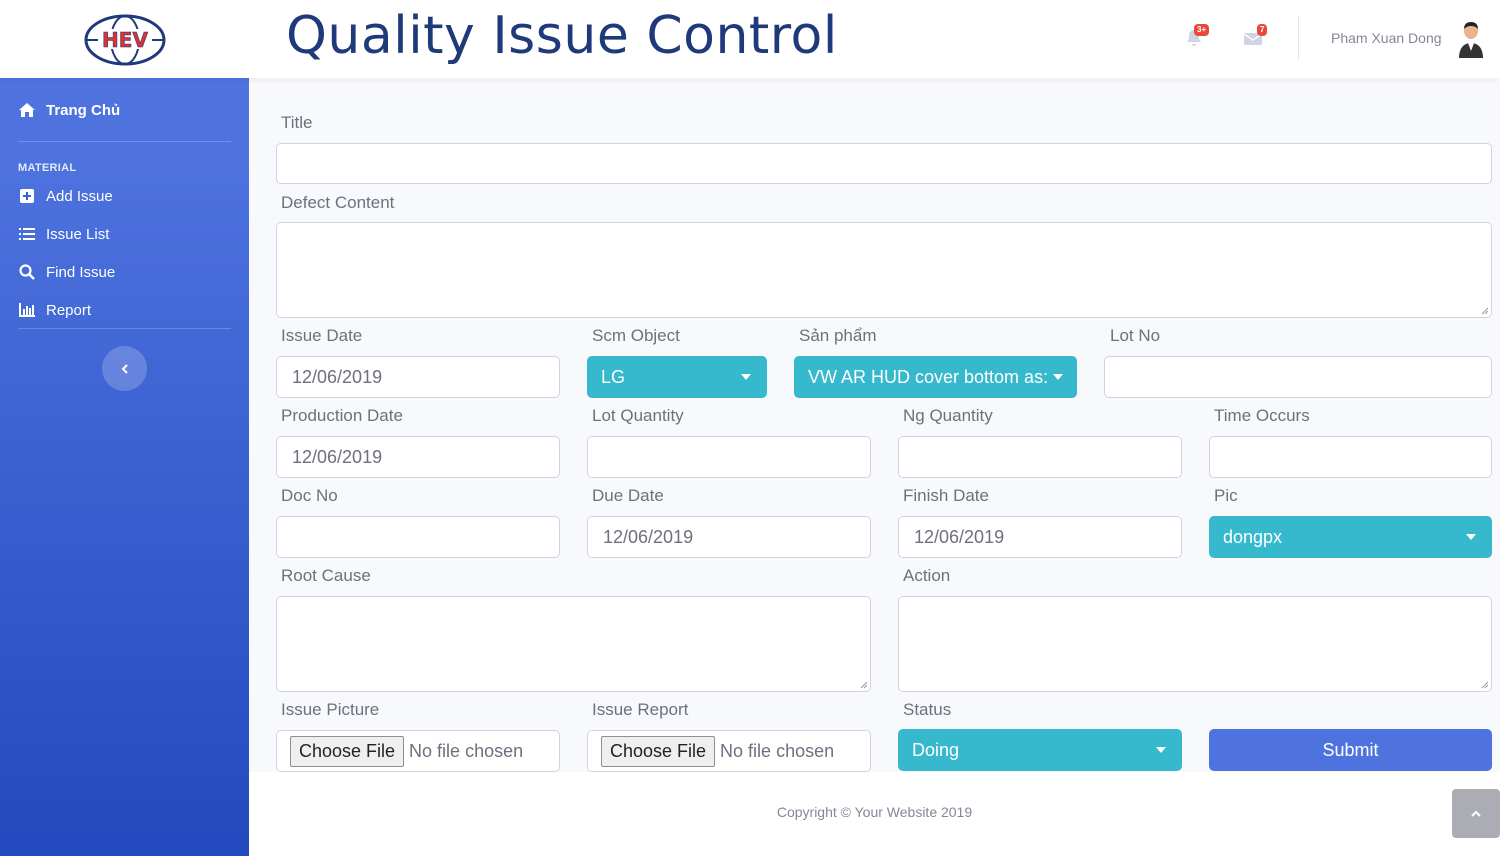  I want to click on sidebar-toggle-button, so click(124, 368).